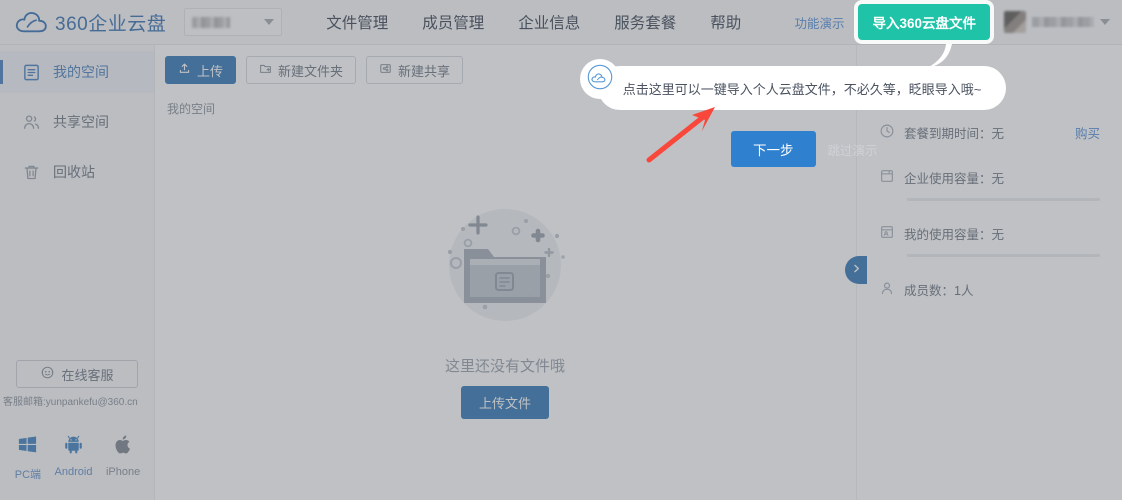 The width and height of the screenshot is (1122, 500). I want to click on tour-skip-button: 跳过演示, so click(853, 149).